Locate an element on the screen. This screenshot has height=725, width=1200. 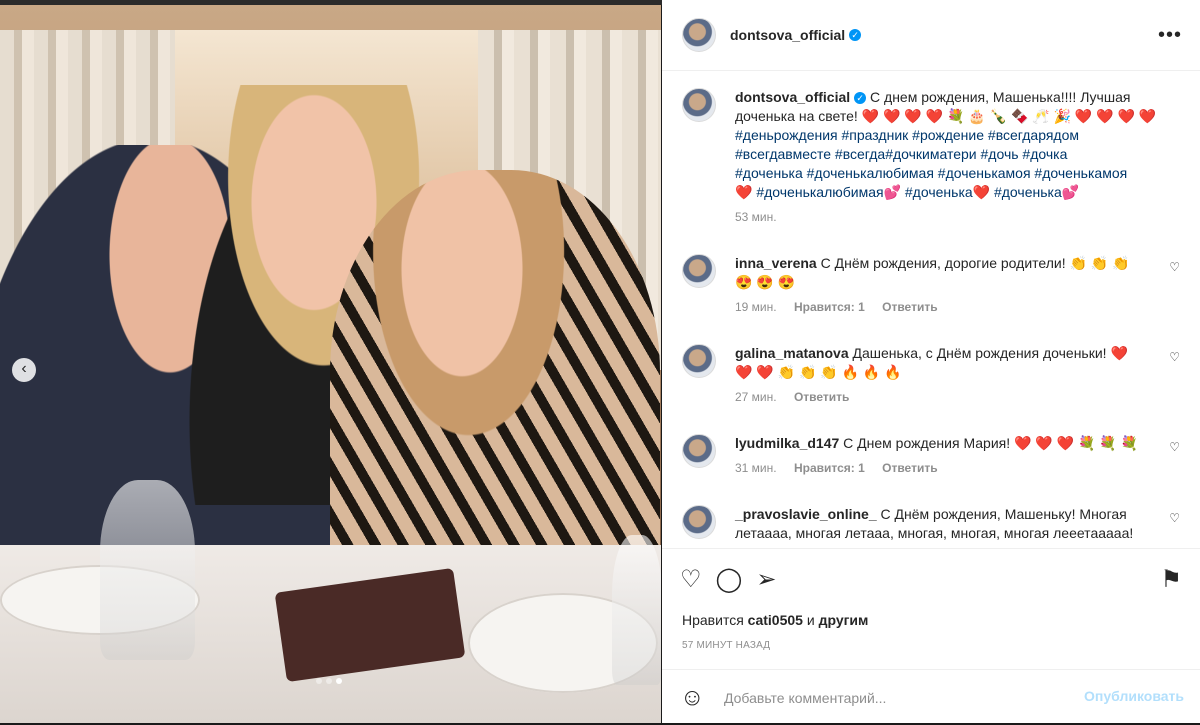
post-header: dontsova_official ✓ ••• is located at coordinates (931, 35).